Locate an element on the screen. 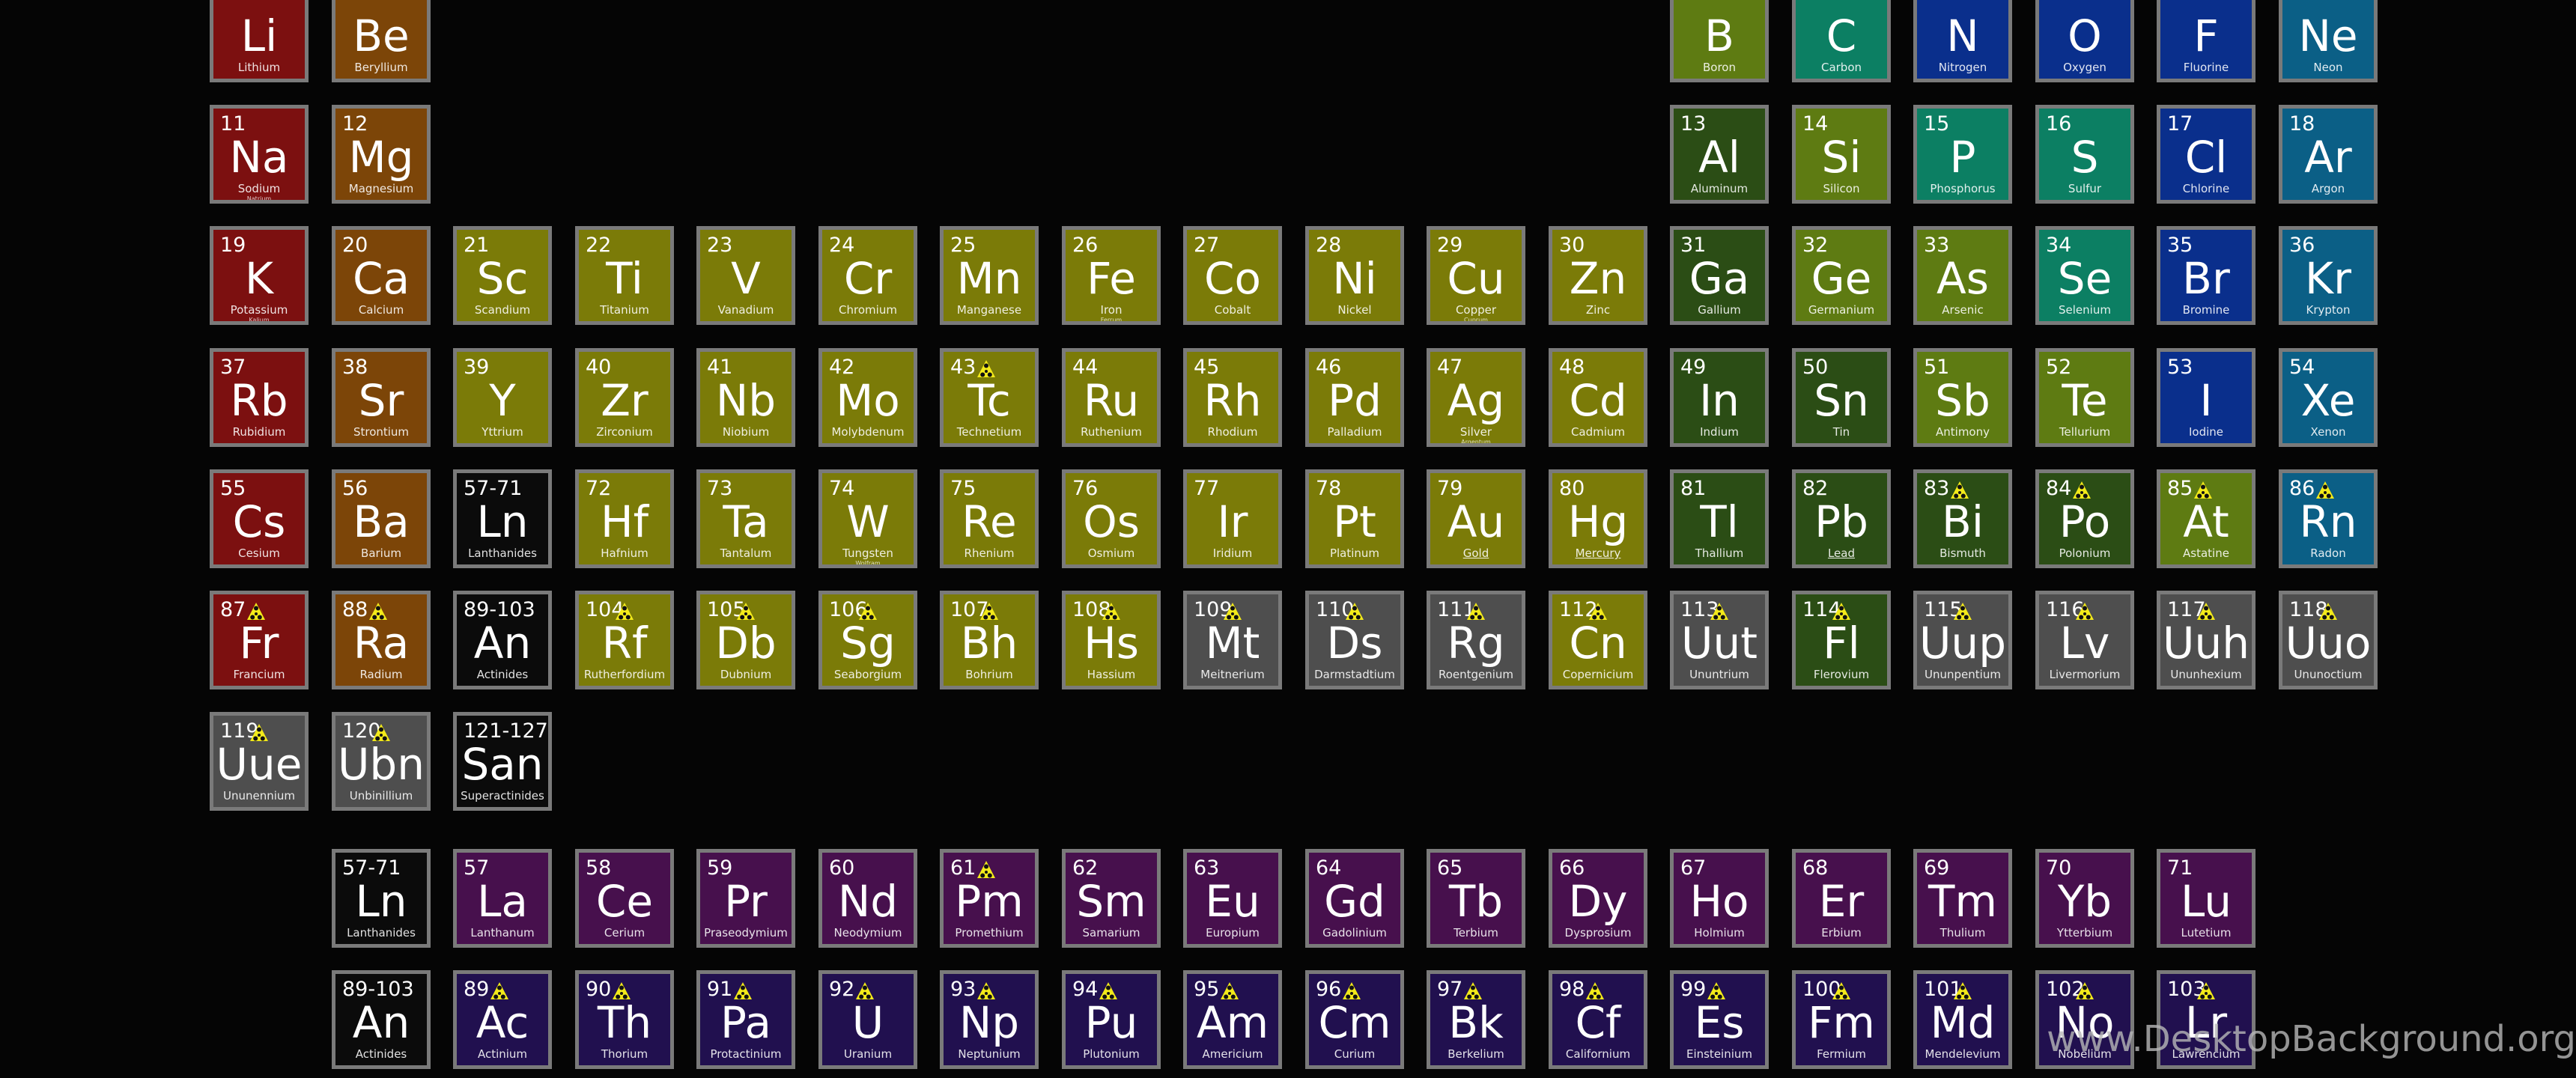 This screenshot has height=1078, width=2576. element-name: Roentgenium is located at coordinates (1476, 674).